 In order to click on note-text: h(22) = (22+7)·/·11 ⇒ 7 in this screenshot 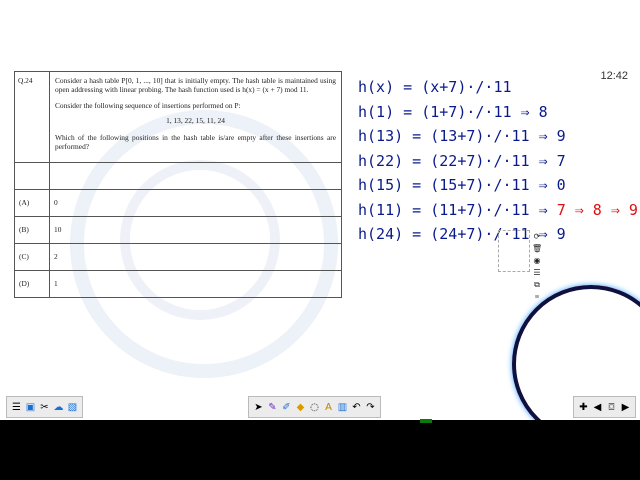, I will do `click(462, 160)`.